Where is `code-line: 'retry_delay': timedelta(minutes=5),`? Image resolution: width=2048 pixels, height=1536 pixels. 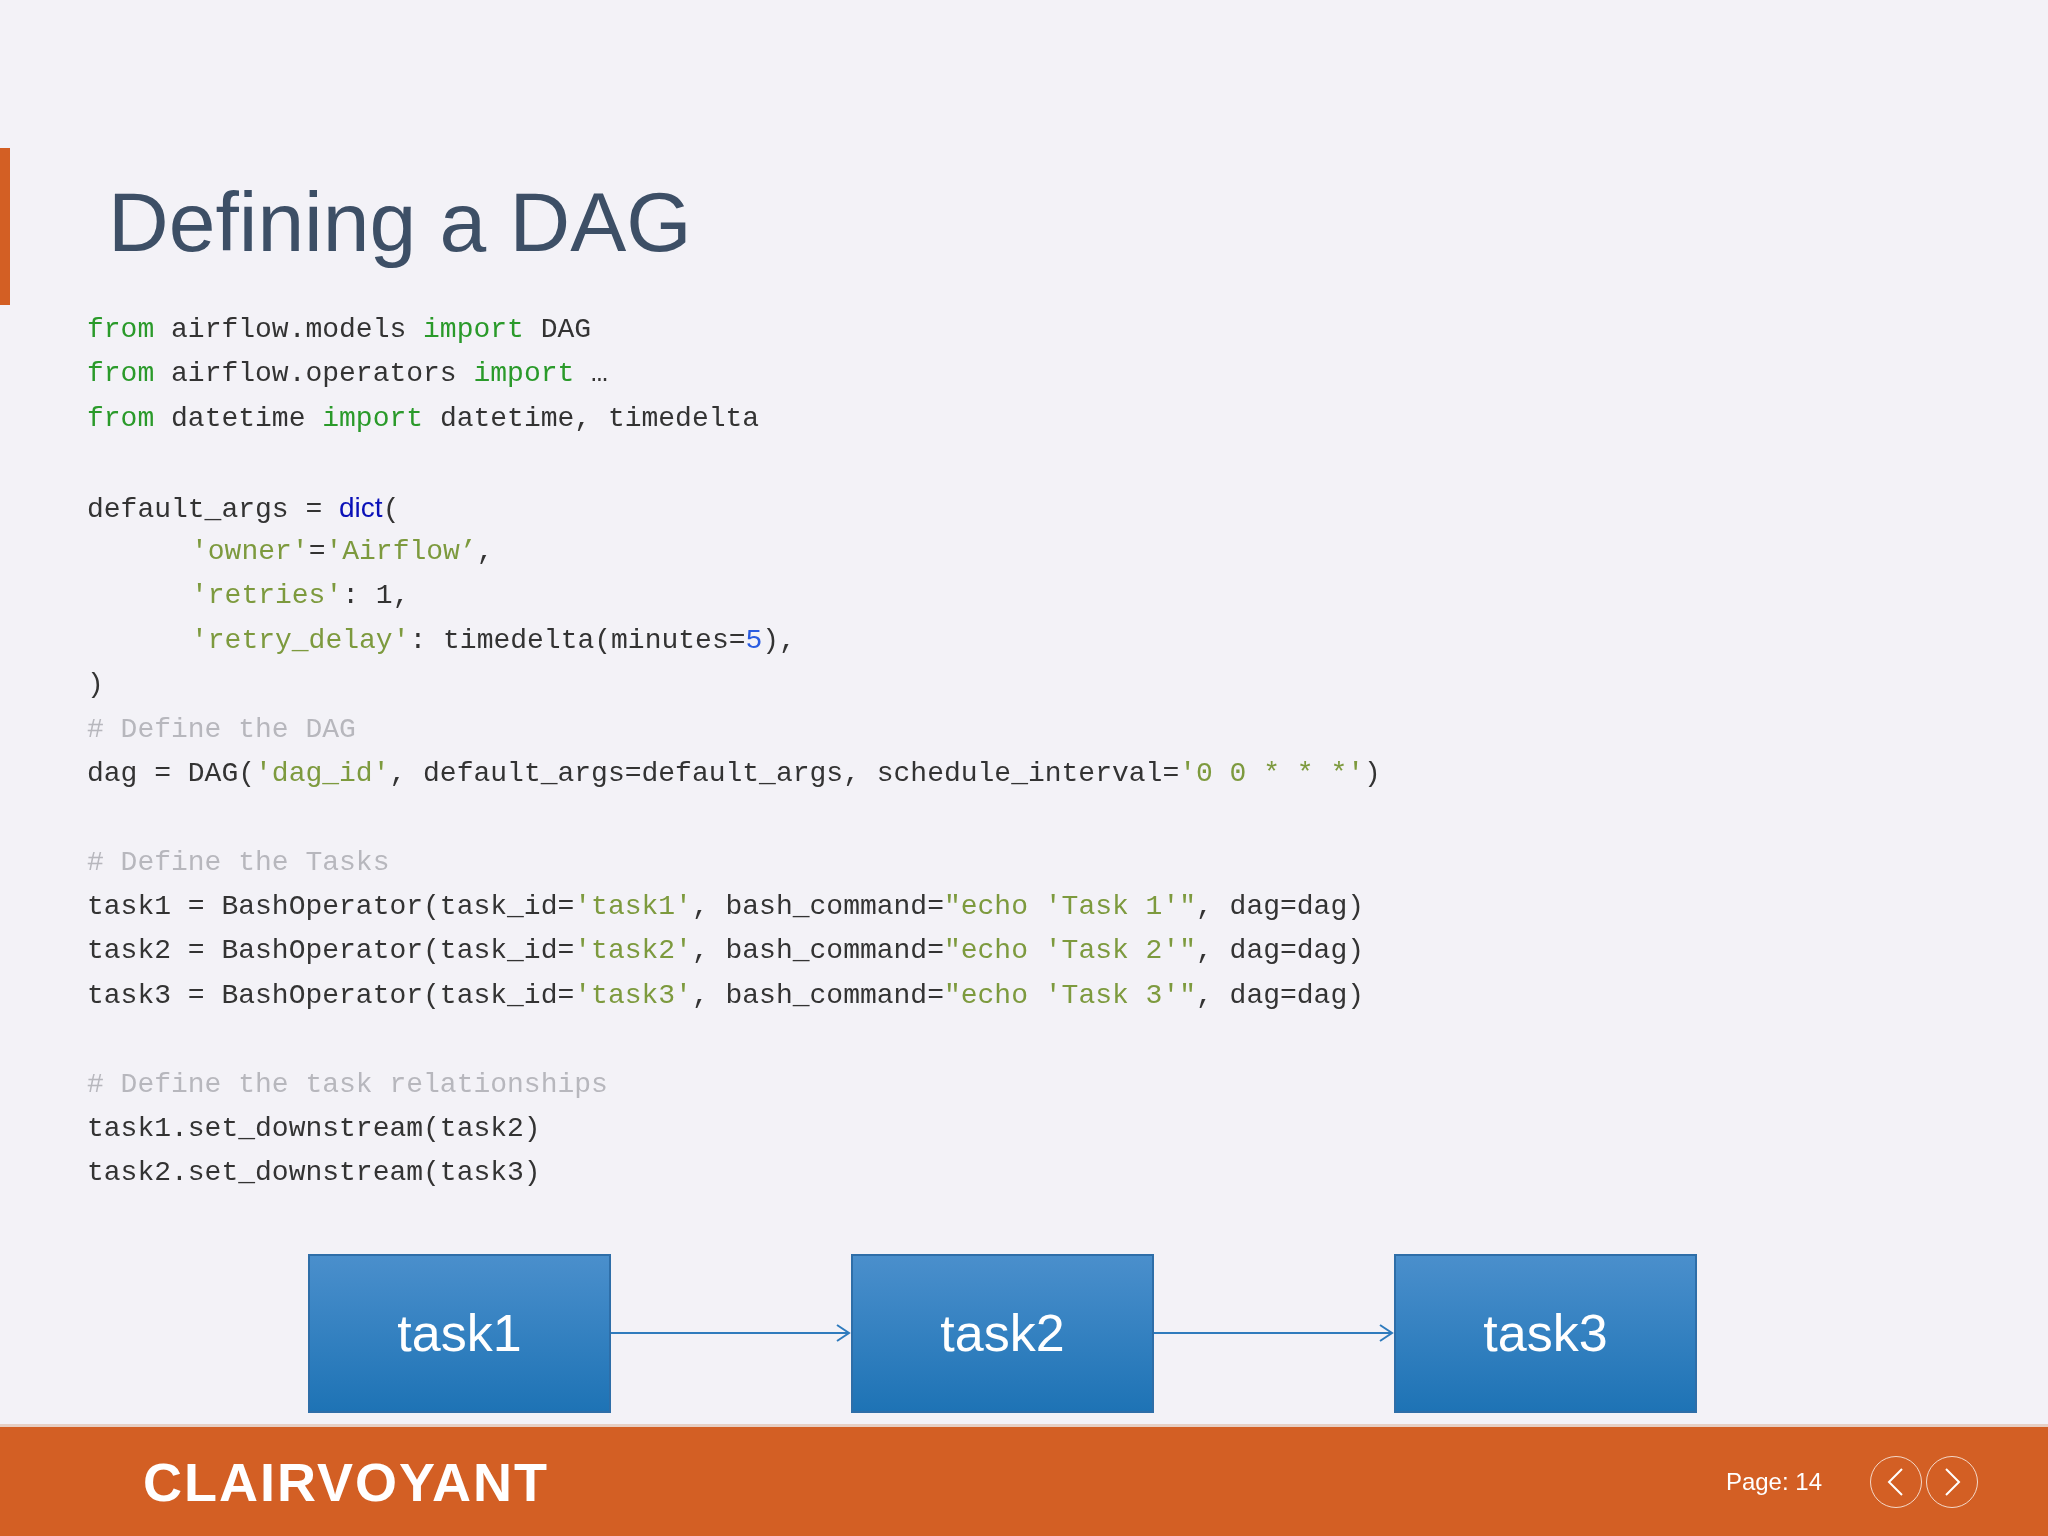
code-line: 'retry_delay': timedelta(minutes=5), is located at coordinates (493, 640).